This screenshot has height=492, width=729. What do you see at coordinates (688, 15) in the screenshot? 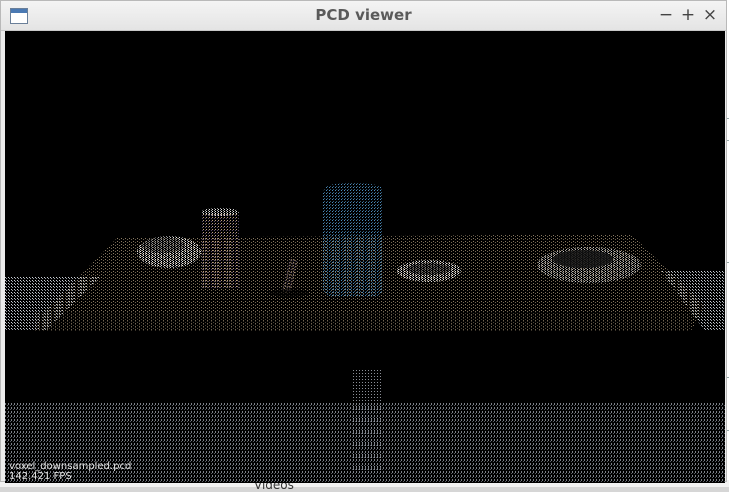
I see `maximize-button: +` at bounding box center [688, 15].